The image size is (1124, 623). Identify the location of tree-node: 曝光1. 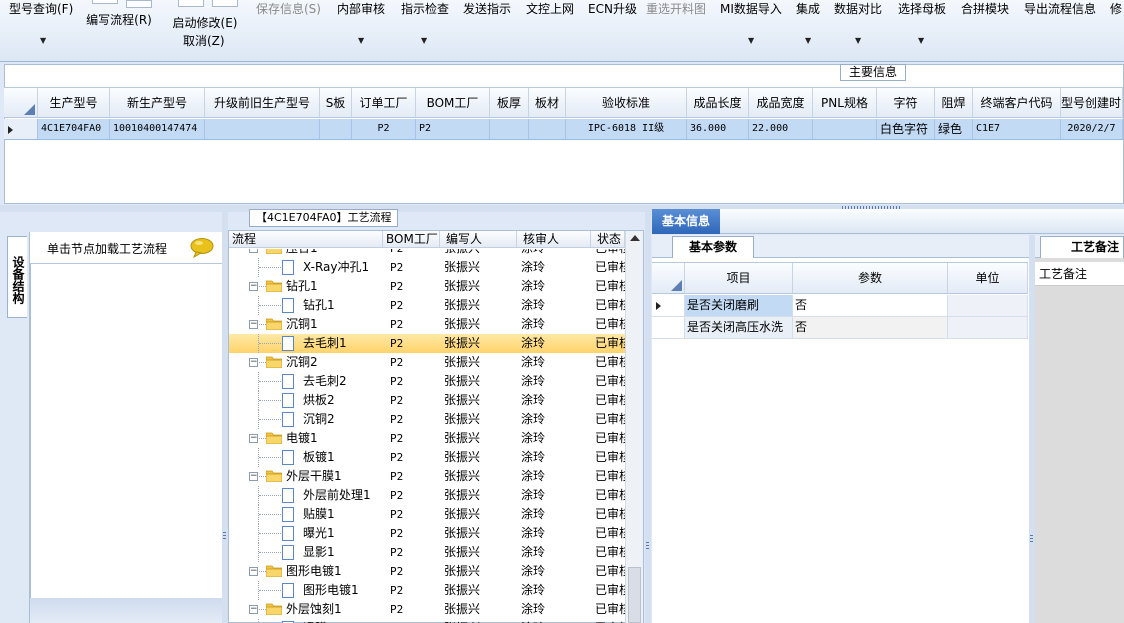
(306, 533).